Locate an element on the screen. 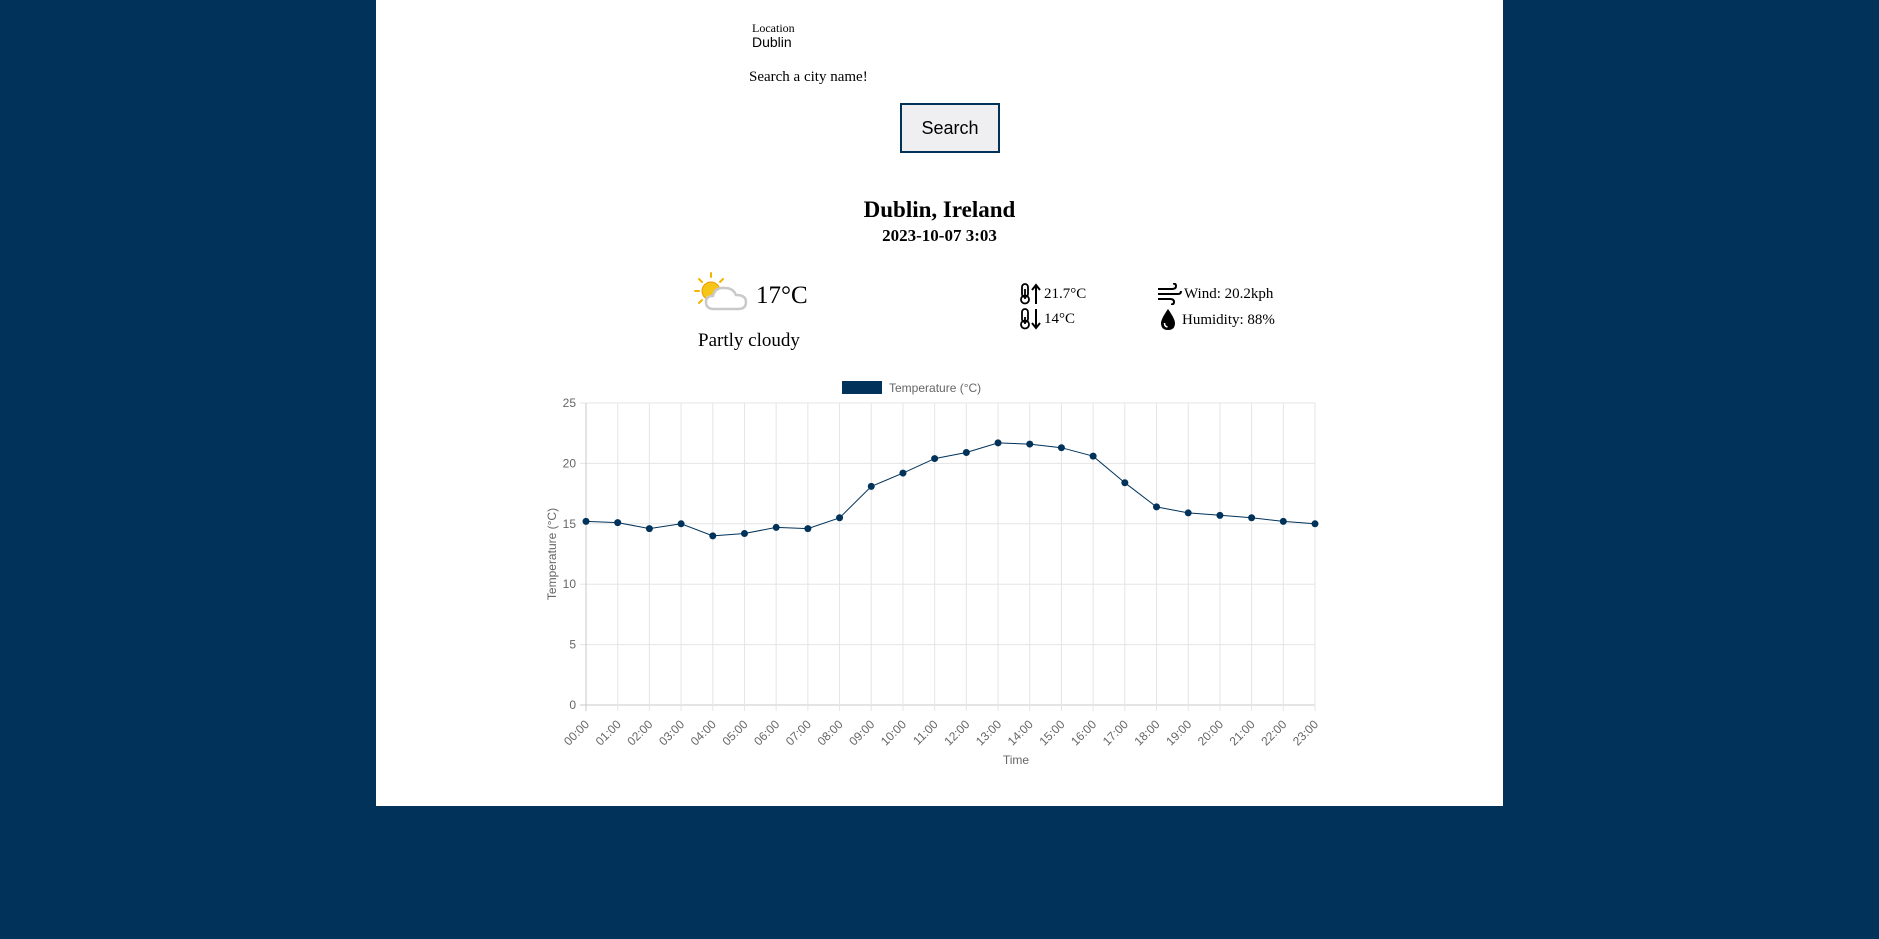  x-tick-label: 14:00 is located at coordinates (1020, 732).